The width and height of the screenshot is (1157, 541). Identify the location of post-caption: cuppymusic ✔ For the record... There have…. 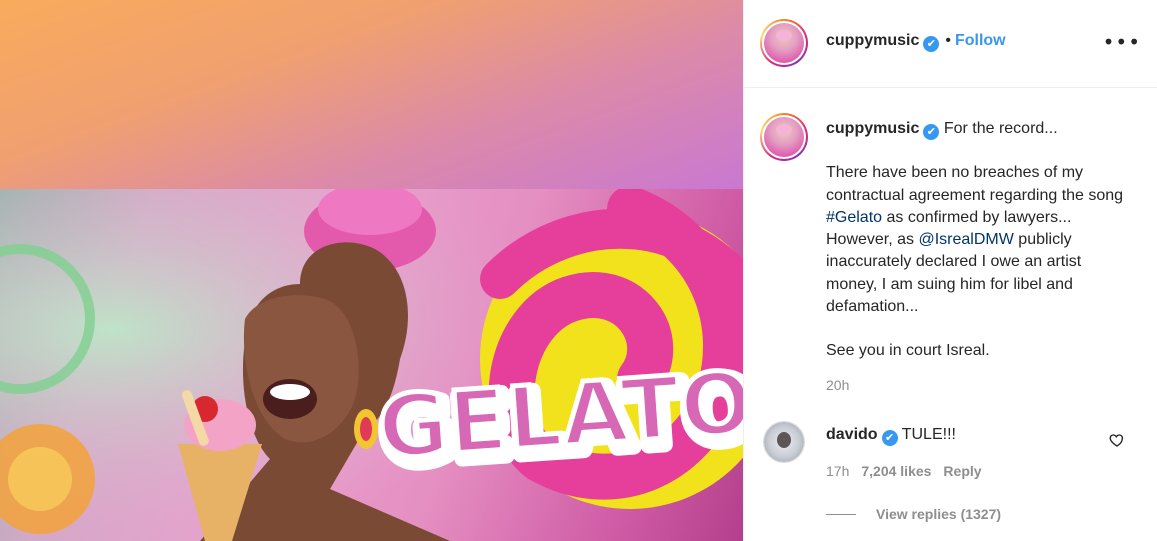
(981, 240).